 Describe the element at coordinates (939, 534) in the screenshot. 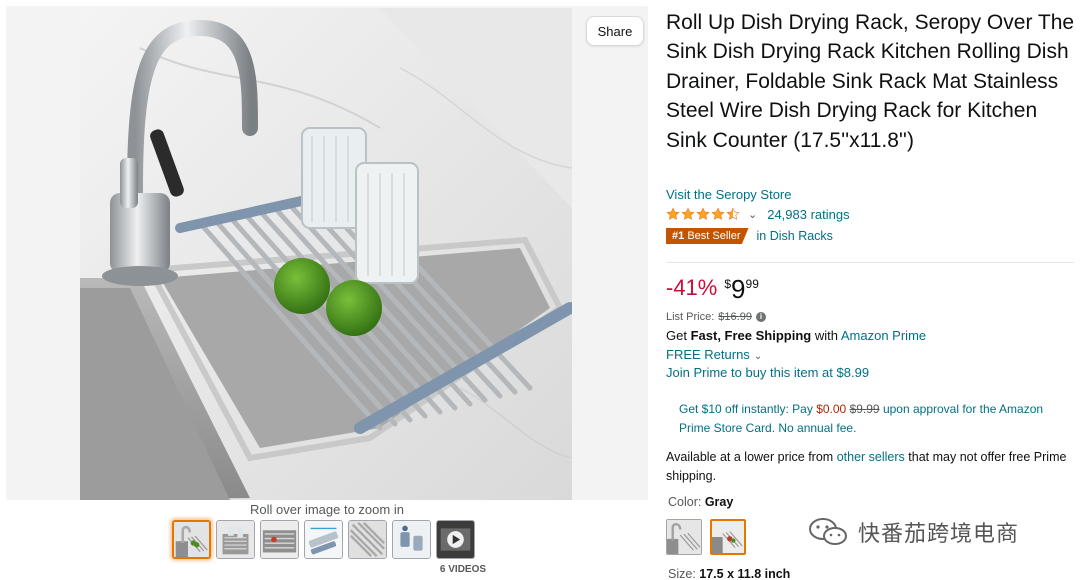

I see `watermark-text: 快番茄跨境电商` at that location.